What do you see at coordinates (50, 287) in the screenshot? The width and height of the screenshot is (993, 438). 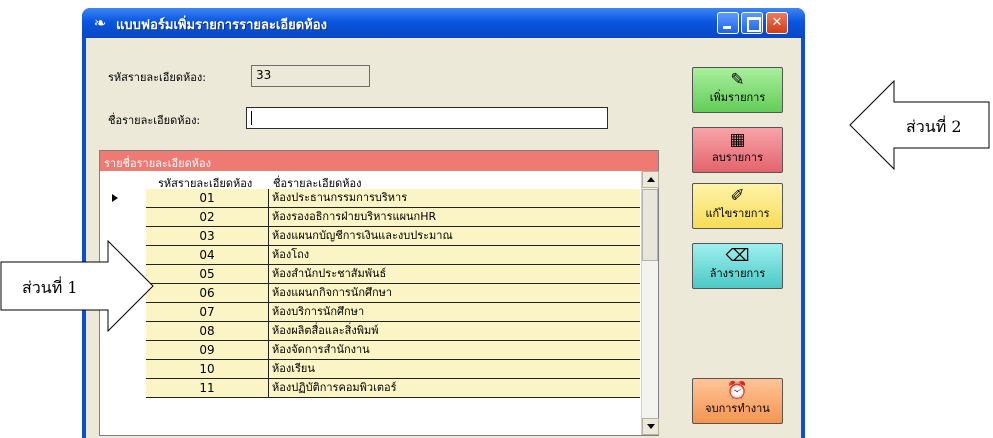 I see `callout-part1-text: ส่วนที่ 1` at bounding box center [50, 287].